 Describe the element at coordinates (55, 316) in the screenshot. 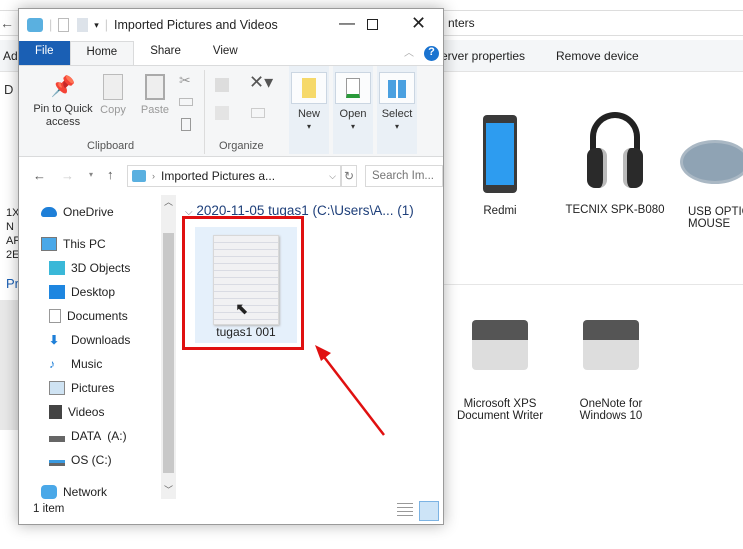

I see `document-icon` at that location.